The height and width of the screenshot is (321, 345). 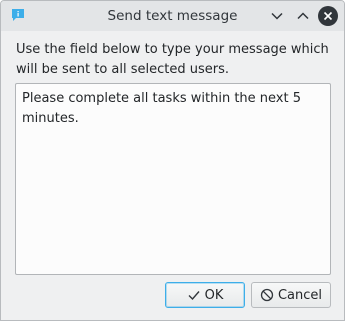 I want to click on chevron-down-icon, so click(x=277, y=16).